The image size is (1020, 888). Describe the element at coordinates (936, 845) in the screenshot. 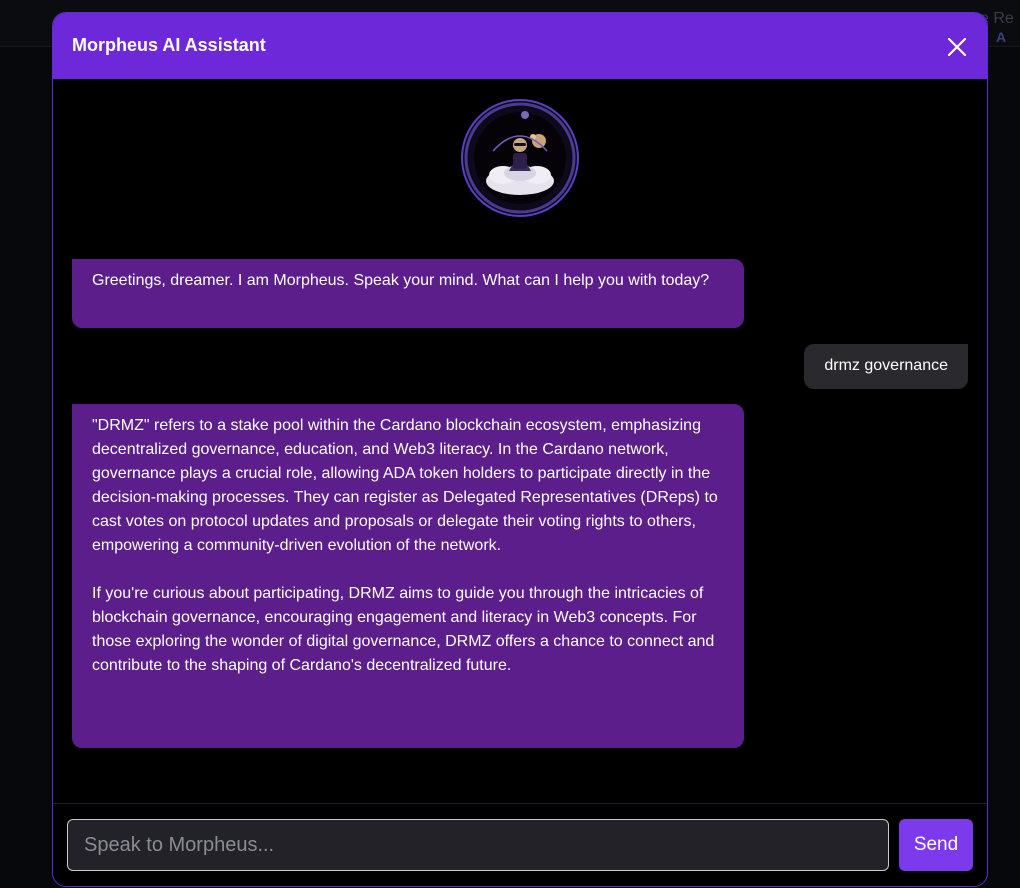

I see `send-button: Send` at that location.